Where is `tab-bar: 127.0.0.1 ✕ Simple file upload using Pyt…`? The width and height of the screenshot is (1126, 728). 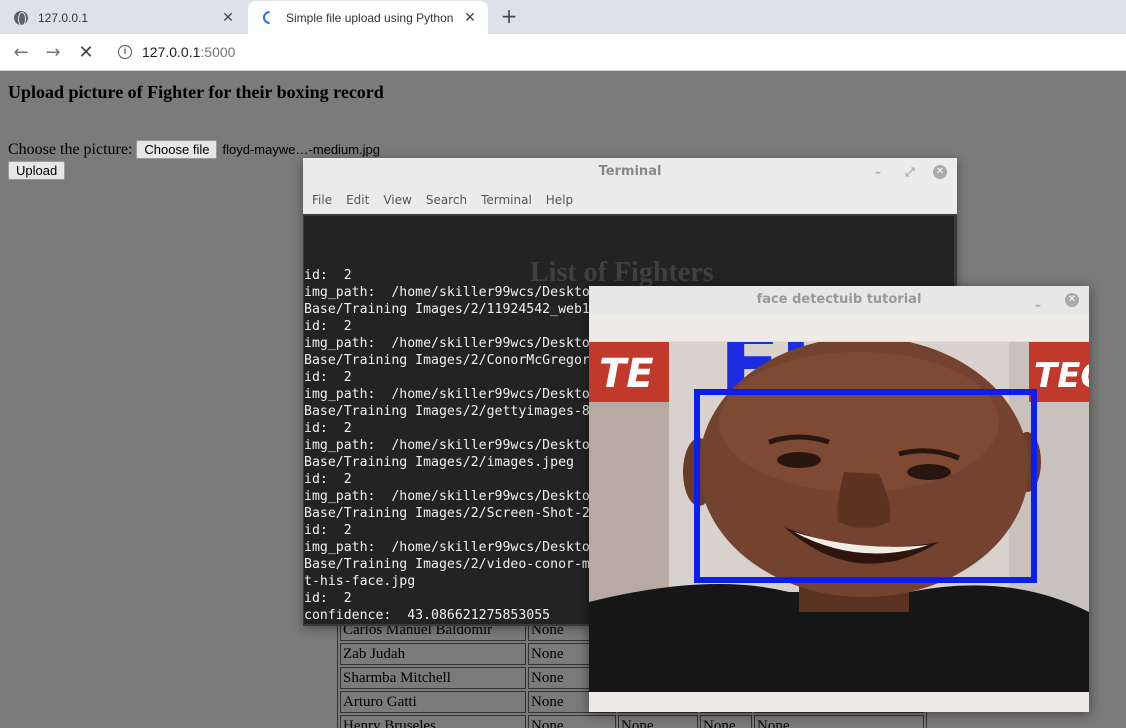 tab-bar: 127.0.0.1 ✕ Simple file upload using Pyt… is located at coordinates (563, 17).